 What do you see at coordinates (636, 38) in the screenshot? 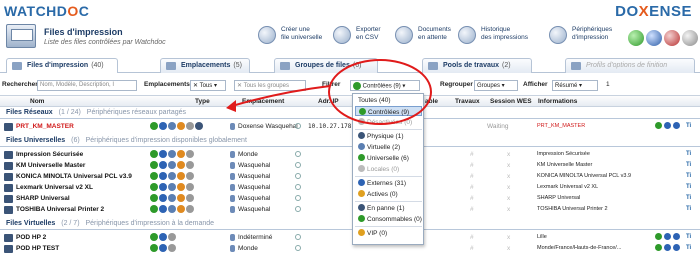
I see `refresh-icon` at bounding box center [636, 38].